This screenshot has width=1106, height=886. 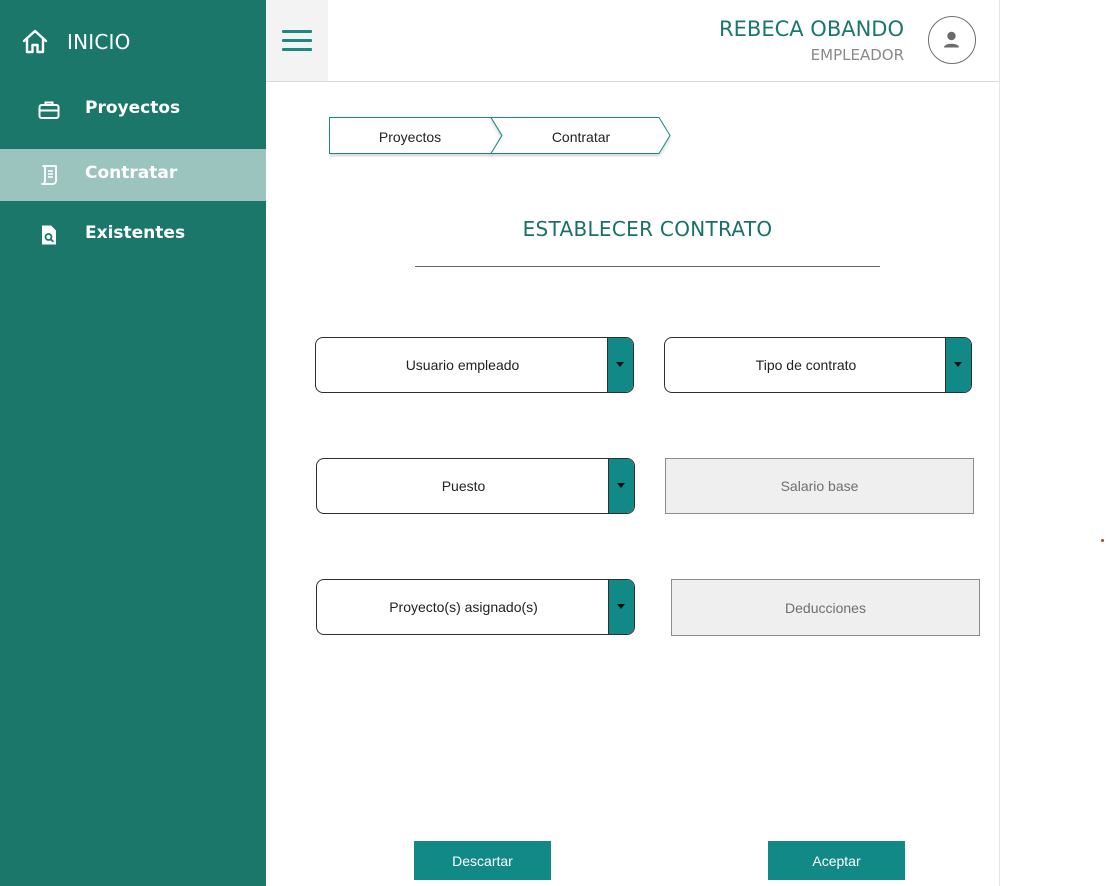 I want to click on document-search-icon, so click(x=49, y=235).